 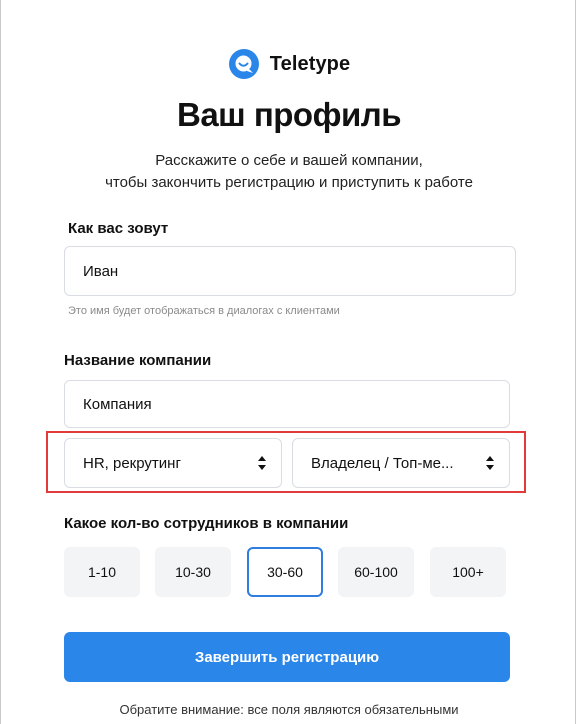 What do you see at coordinates (138, 360) in the screenshot?
I see `company-label: Название компании` at bounding box center [138, 360].